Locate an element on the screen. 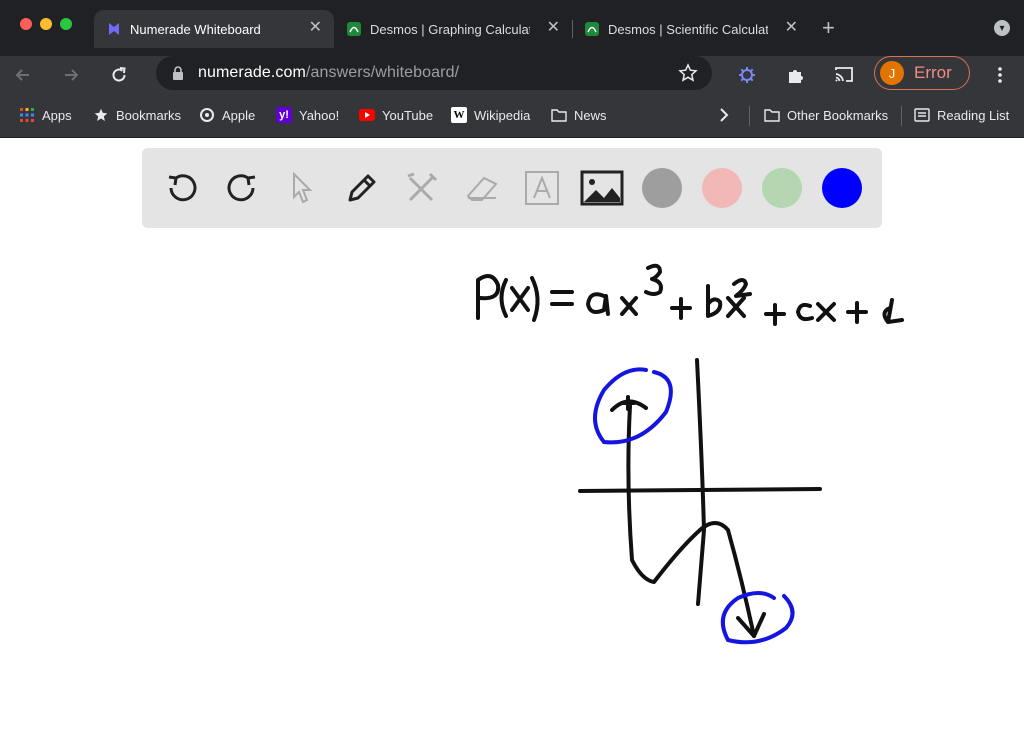  extensions-menu-button is located at coordinates (796, 75).